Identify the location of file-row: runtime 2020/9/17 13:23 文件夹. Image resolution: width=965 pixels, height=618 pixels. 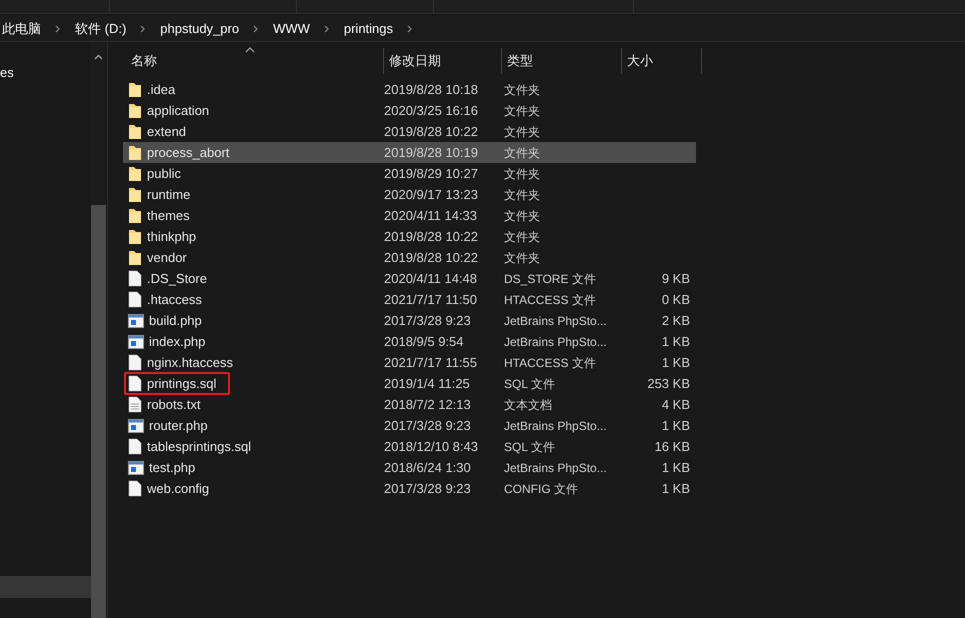
(409, 194).